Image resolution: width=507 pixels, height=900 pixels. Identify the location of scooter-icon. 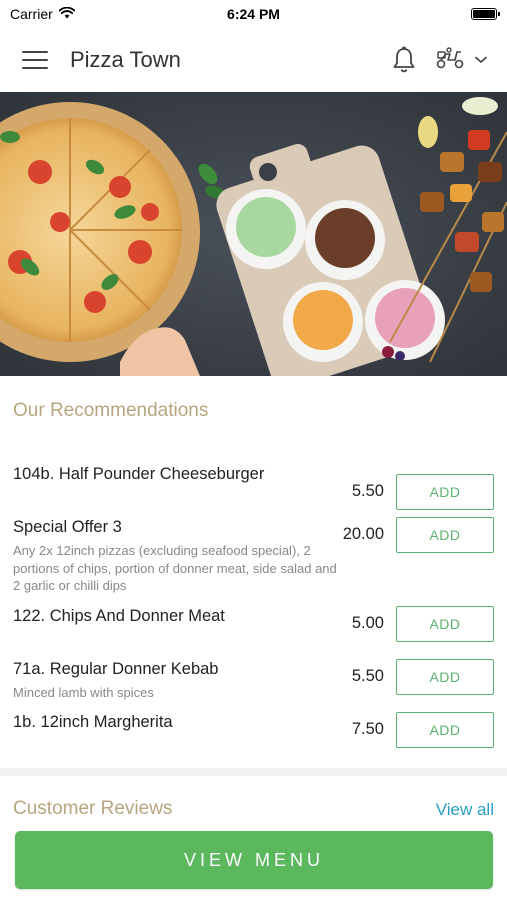
(450, 60).